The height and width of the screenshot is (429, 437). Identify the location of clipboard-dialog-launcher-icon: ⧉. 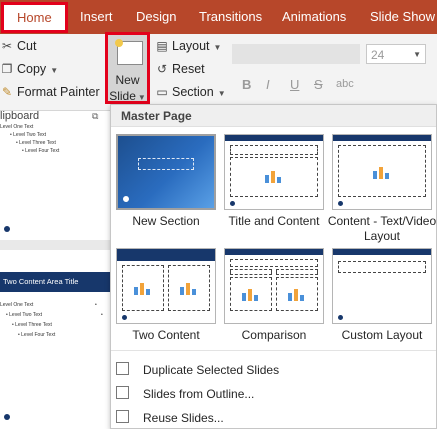
(95, 116).